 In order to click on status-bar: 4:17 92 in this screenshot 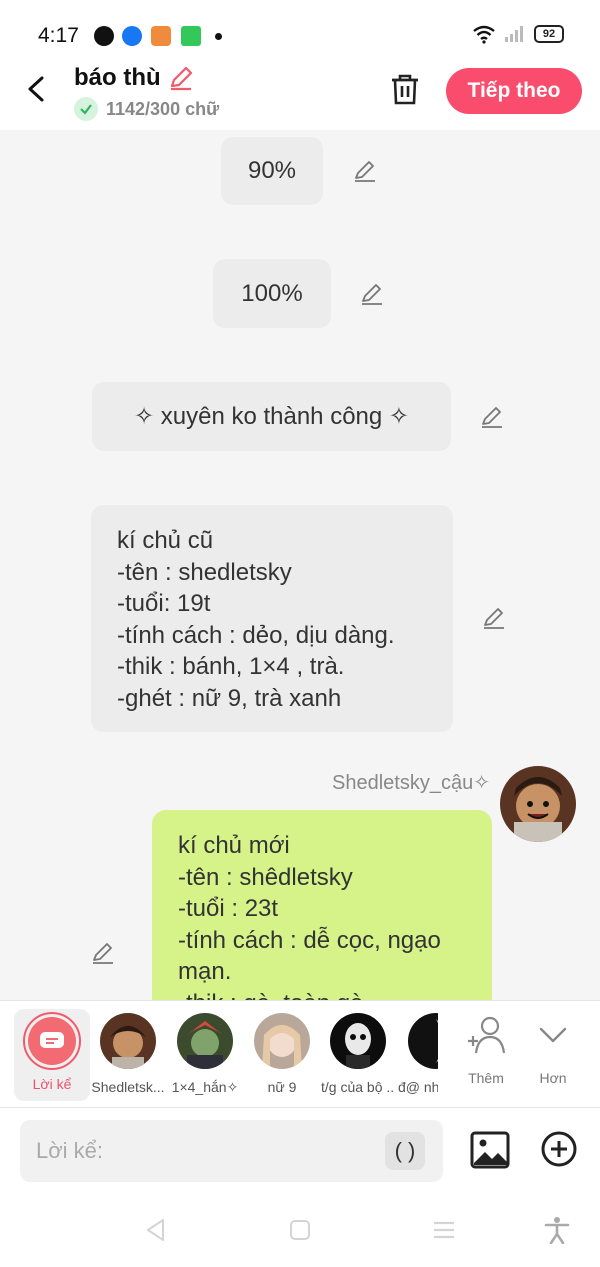, I will do `click(300, 32)`.